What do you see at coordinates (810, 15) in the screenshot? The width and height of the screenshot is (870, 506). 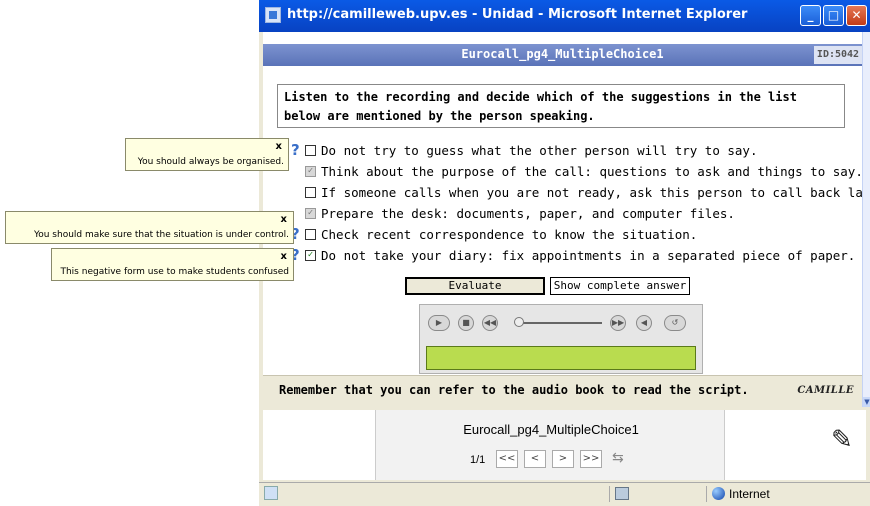 I see `minimize-button: _` at bounding box center [810, 15].